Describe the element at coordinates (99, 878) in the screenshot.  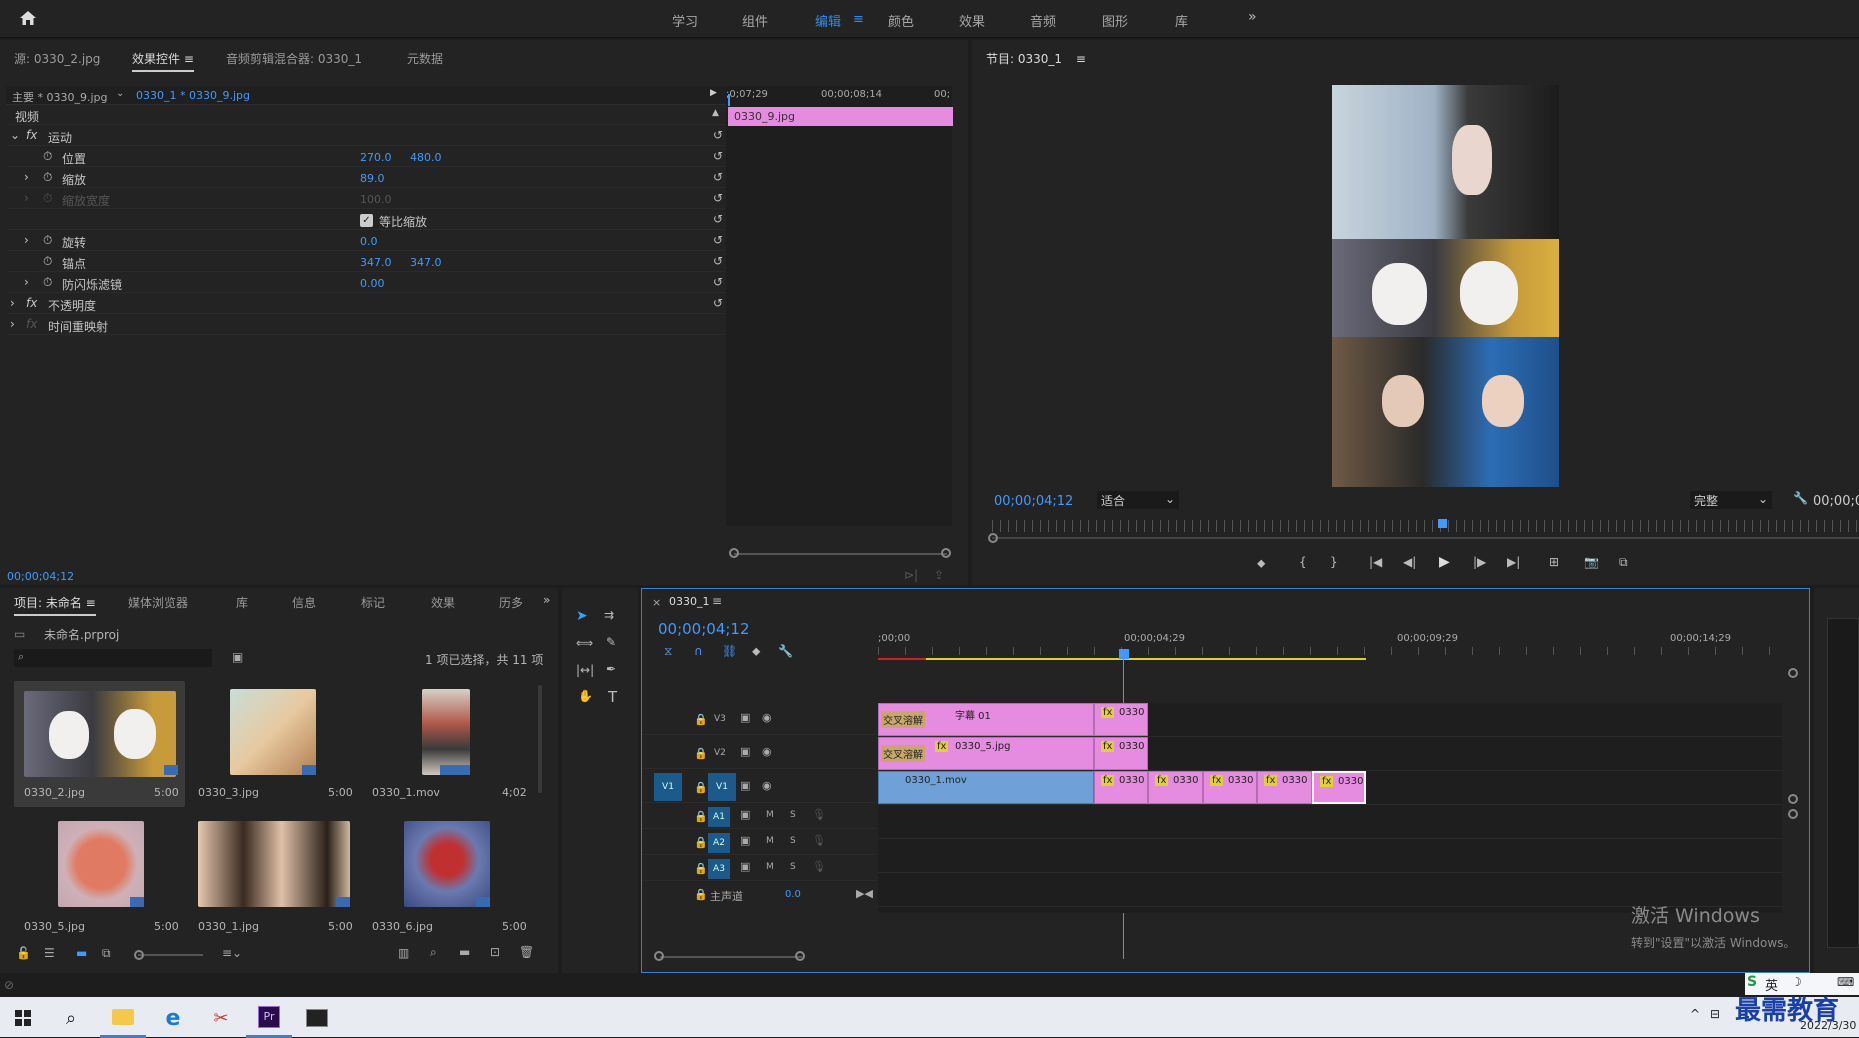
I see `project-item: 0330_5.jpg 5:00` at that location.